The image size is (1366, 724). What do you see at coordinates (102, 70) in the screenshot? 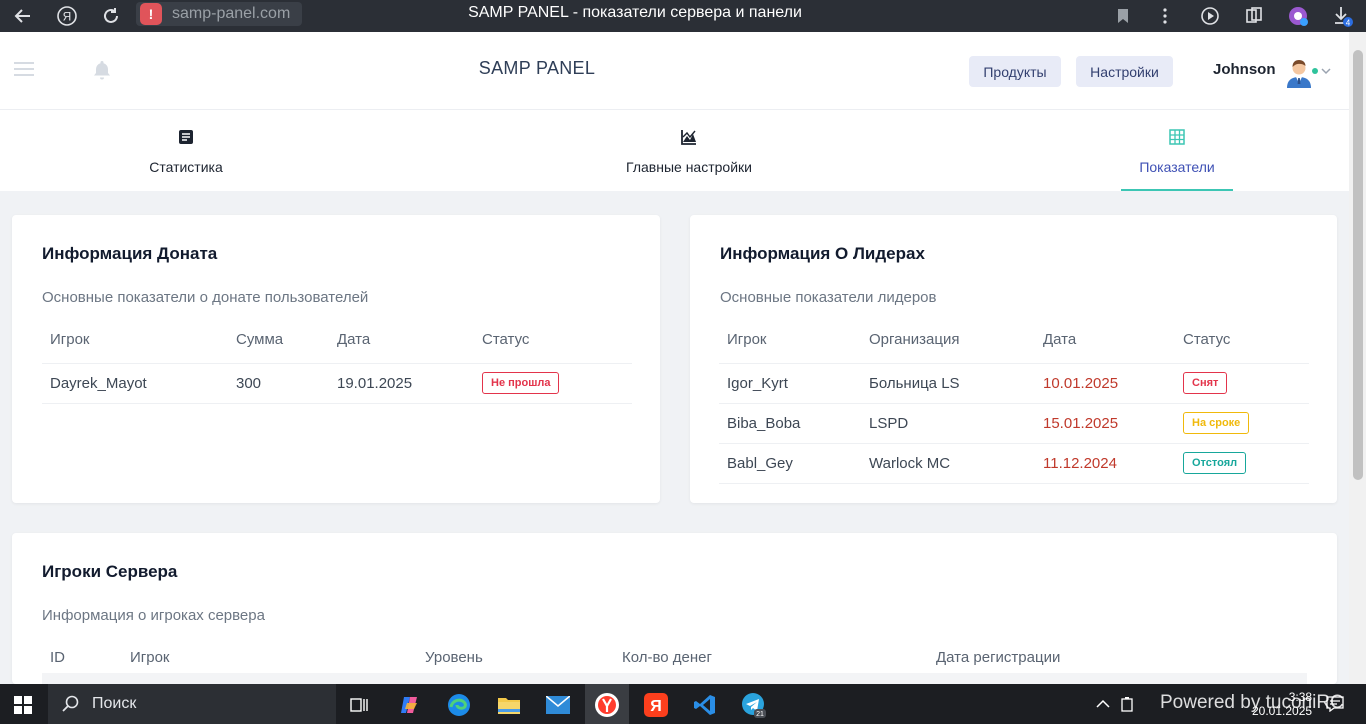
I see `bell-icon` at bounding box center [102, 70].